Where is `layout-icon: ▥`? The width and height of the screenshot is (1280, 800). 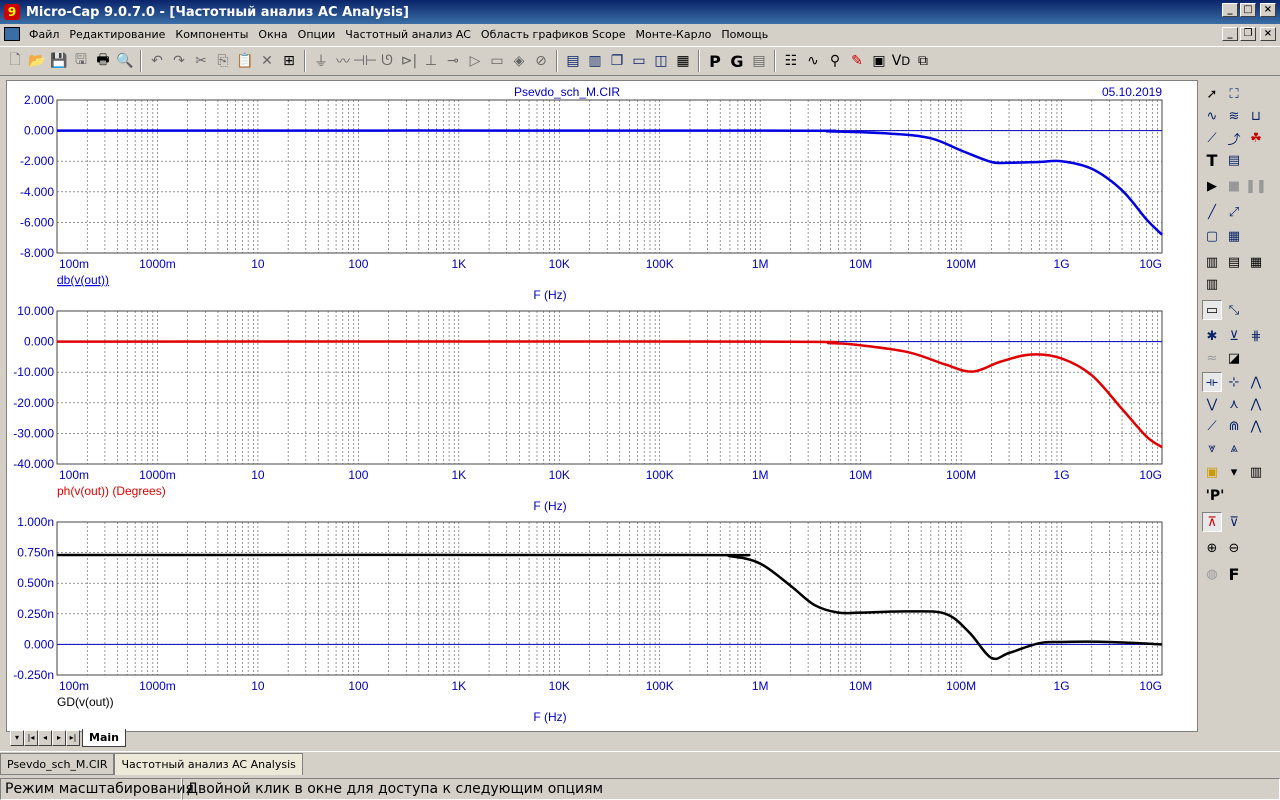
layout-icon: ▥ is located at coordinates (1212, 262).